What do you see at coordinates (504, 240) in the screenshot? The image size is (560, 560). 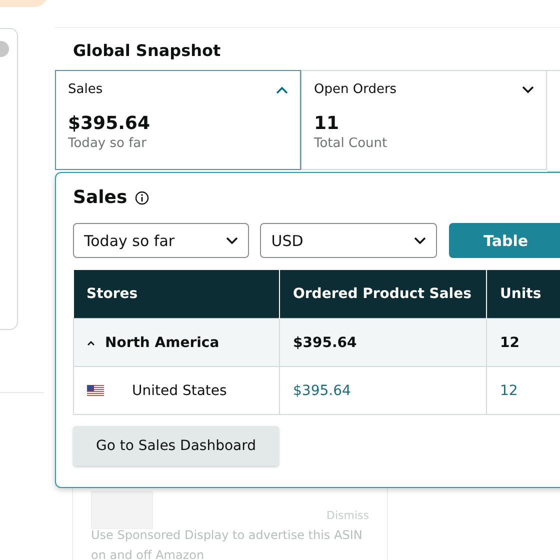 I see `table-button: Table` at bounding box center [504, 240].